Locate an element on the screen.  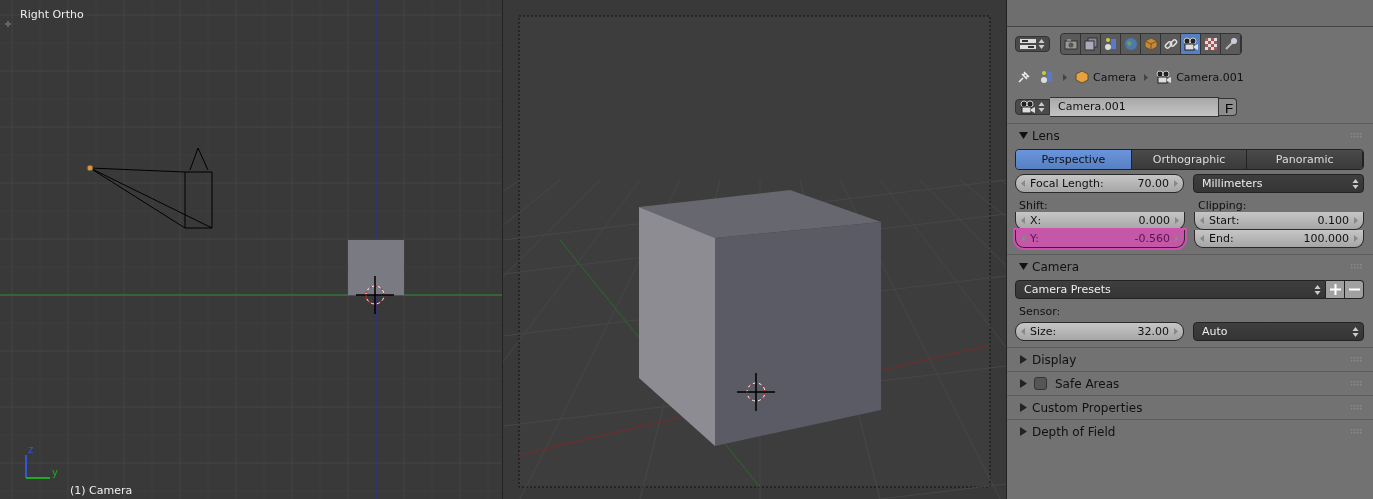
number-field: Focal Length: 70.00 is located at coordinates (1099, 183).